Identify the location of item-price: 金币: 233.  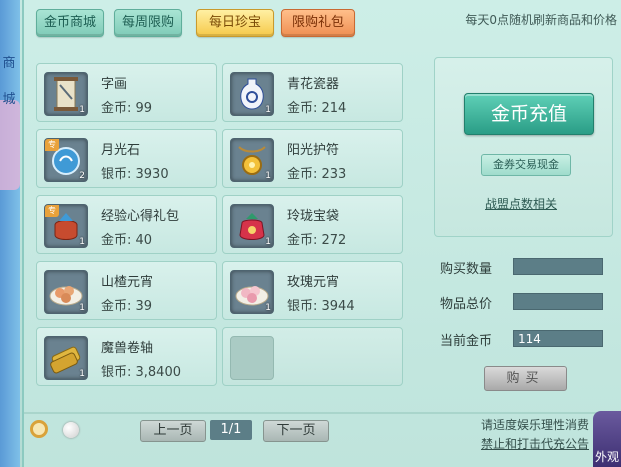
(317, 174).